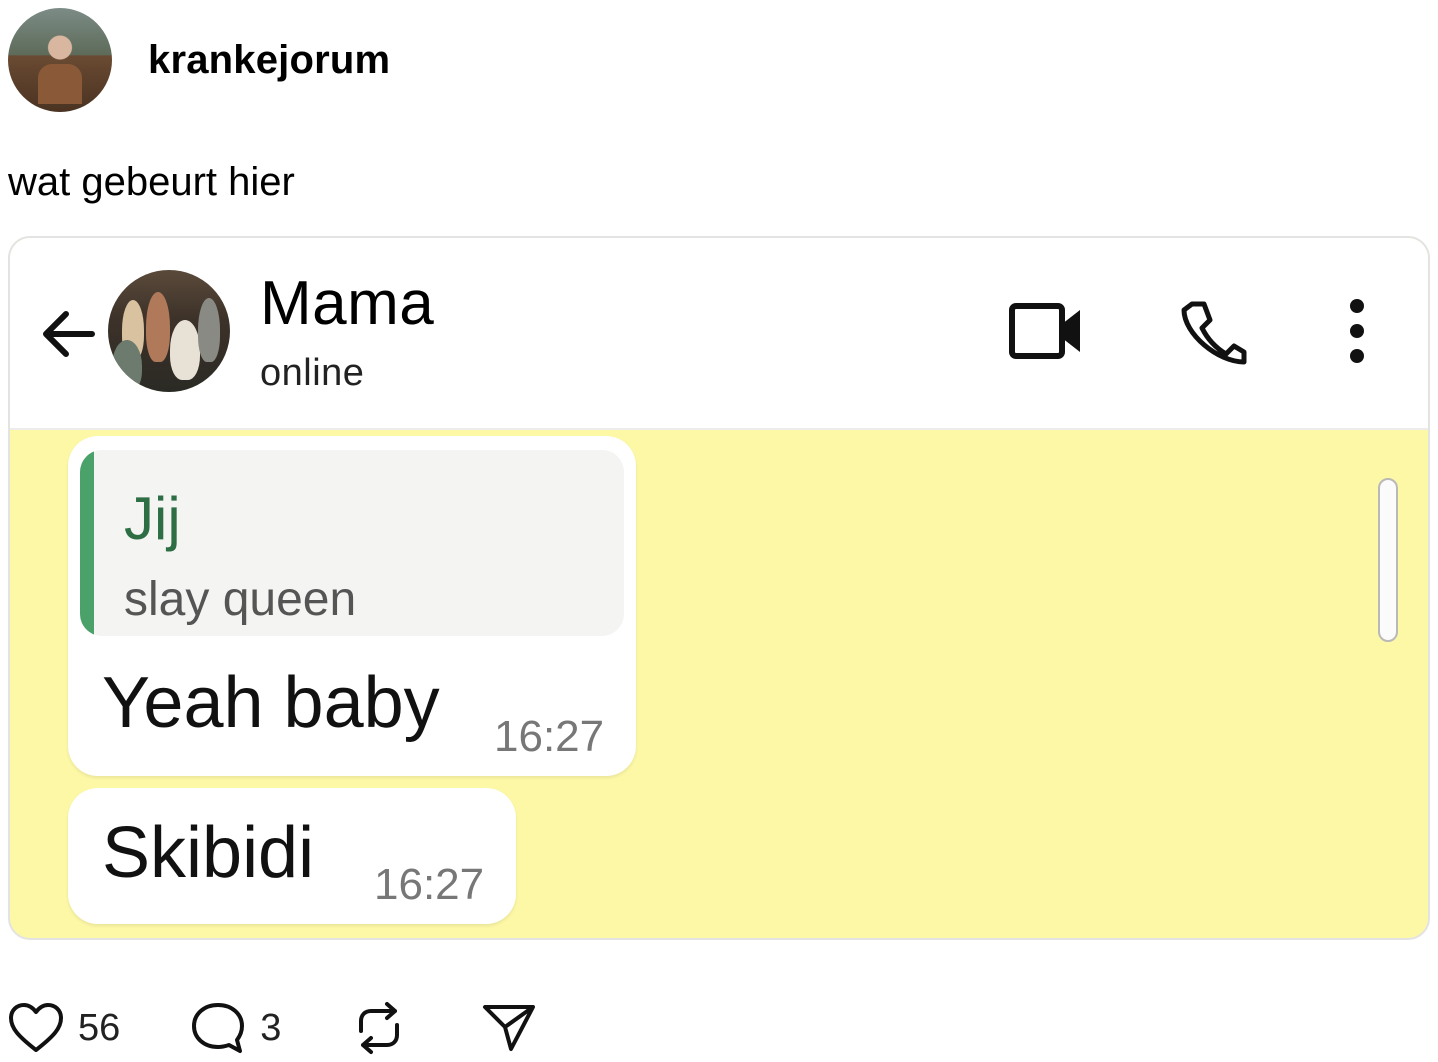  Describe the element at coordinates (1357, 331) in the screenshot. I see `more-vertical-icon` at that location.